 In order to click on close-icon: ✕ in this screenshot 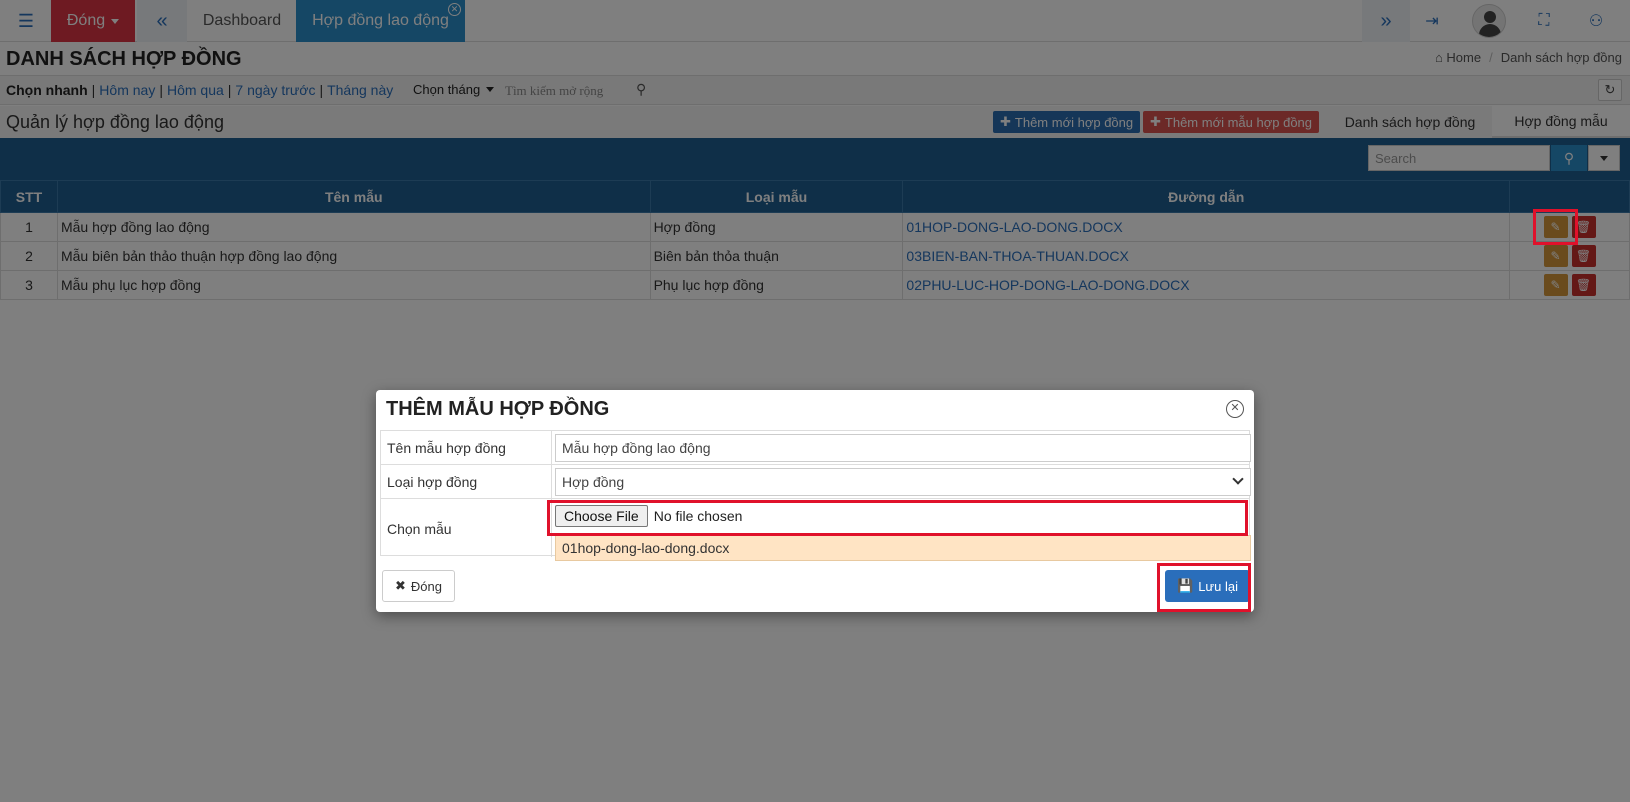, I will do `click(1235, 409)`.